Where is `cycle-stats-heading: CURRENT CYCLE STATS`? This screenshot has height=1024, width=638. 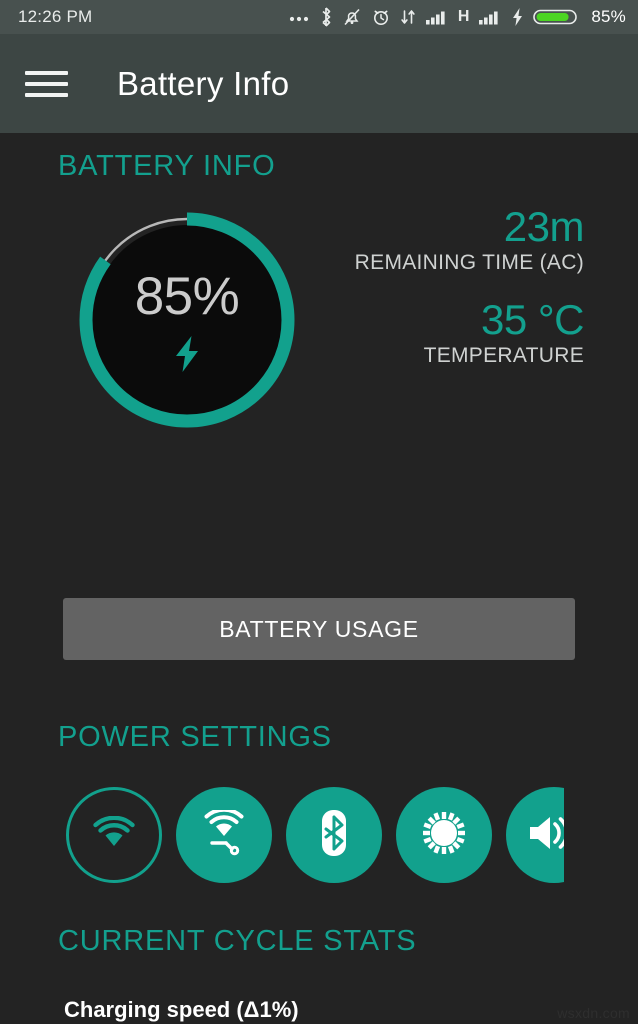 cycle-stats-heading: CURRENT CYCLE STATS is located at coordinates (237, 941).